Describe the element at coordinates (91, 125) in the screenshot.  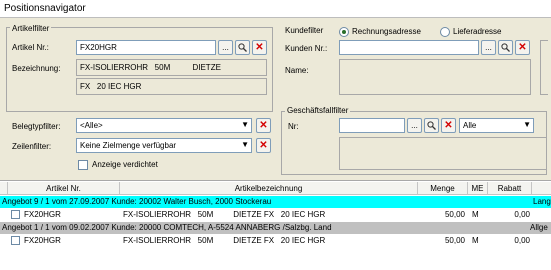
I see `belegtyp-value: <Alle>` at that location.